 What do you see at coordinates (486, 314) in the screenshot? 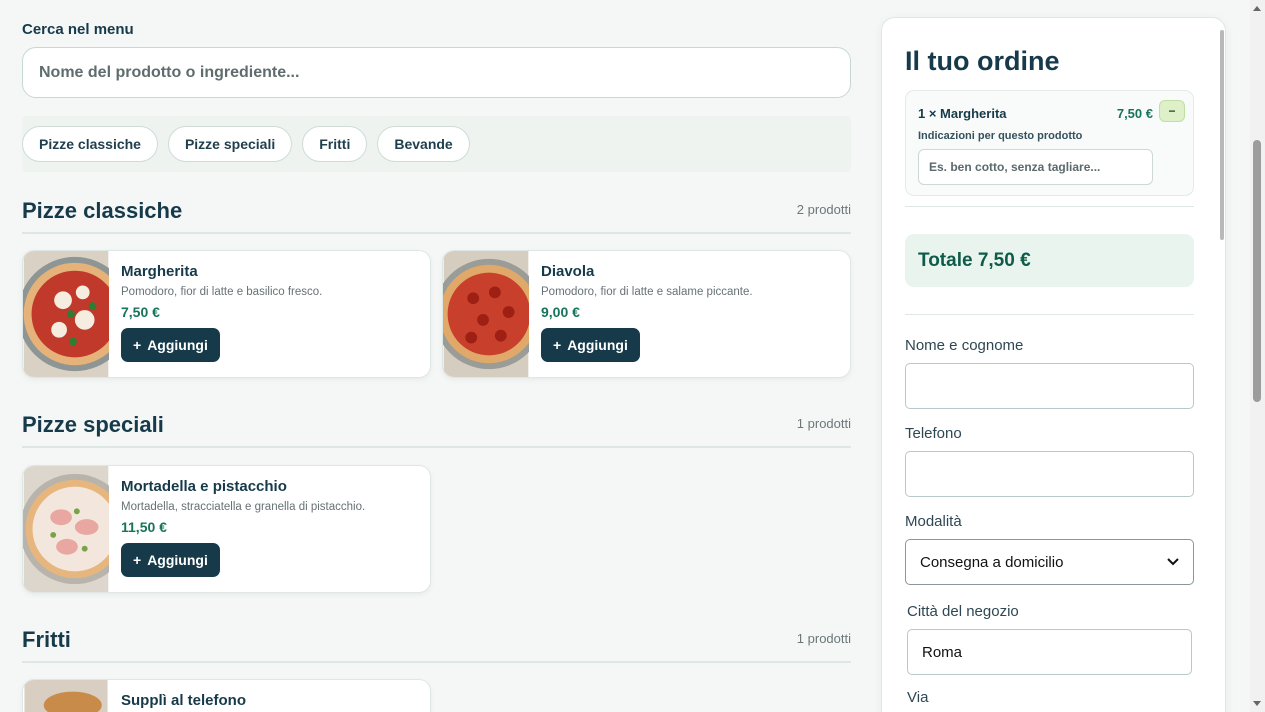
I see `diavola-image` at bounding box center [486, 314].